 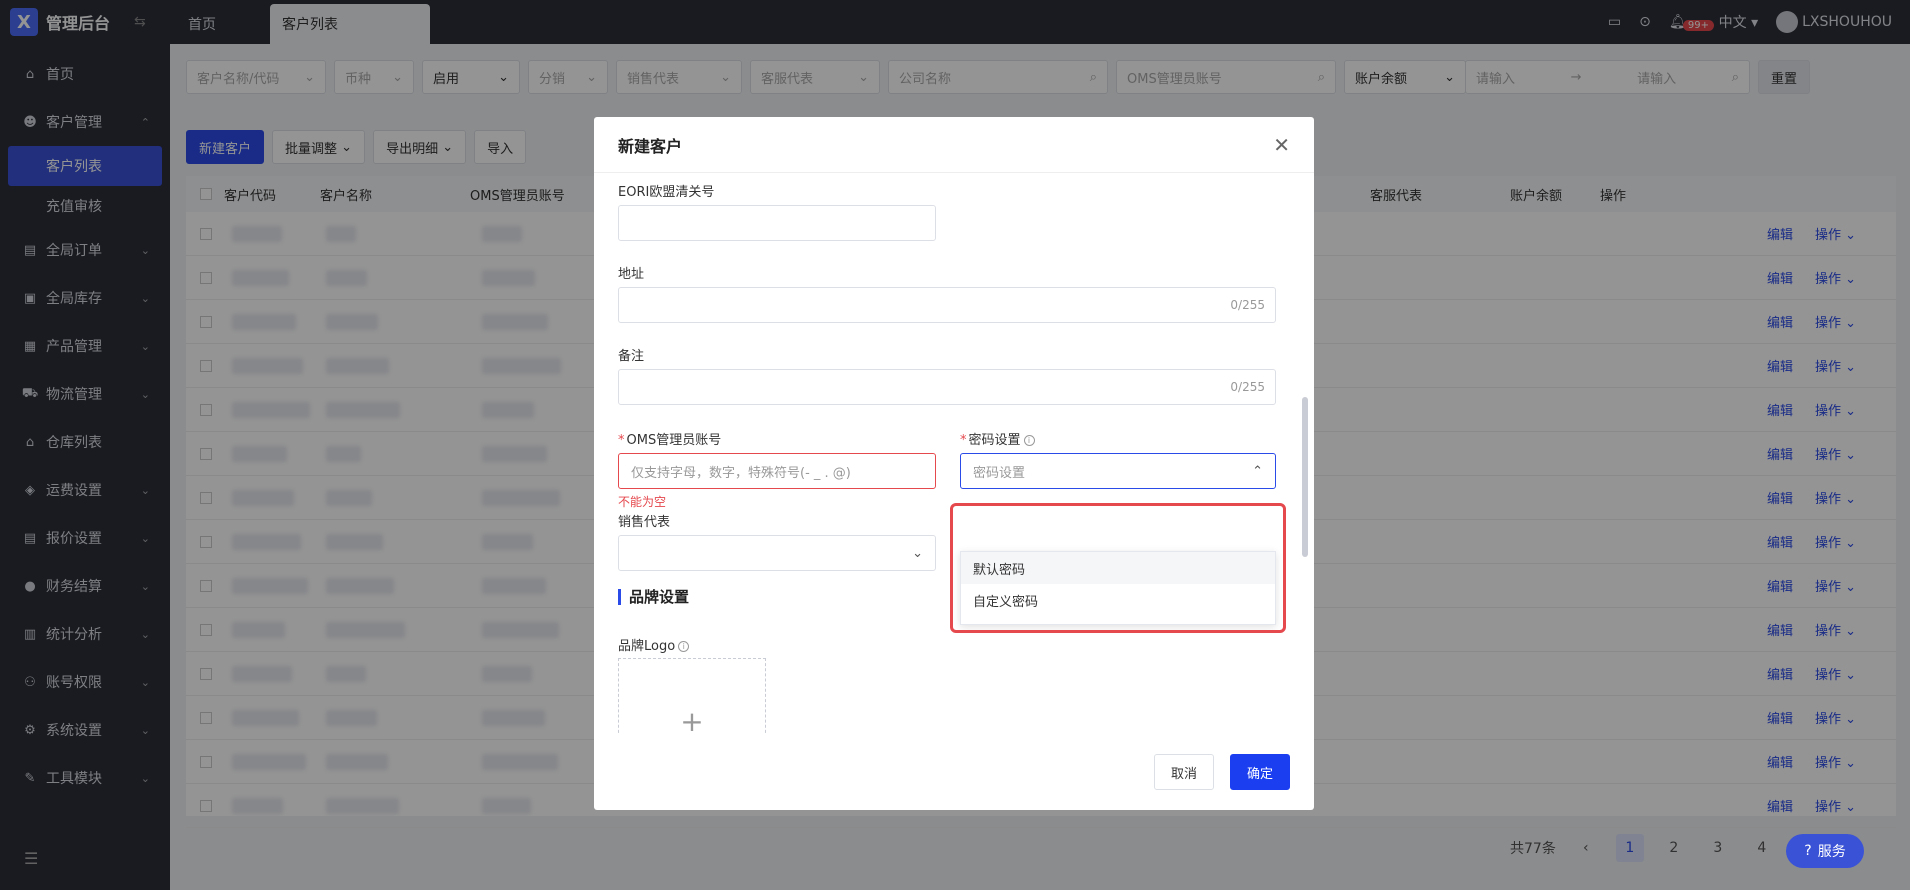 I want to click on remark-label: 备注, so click(x=631, y=356).